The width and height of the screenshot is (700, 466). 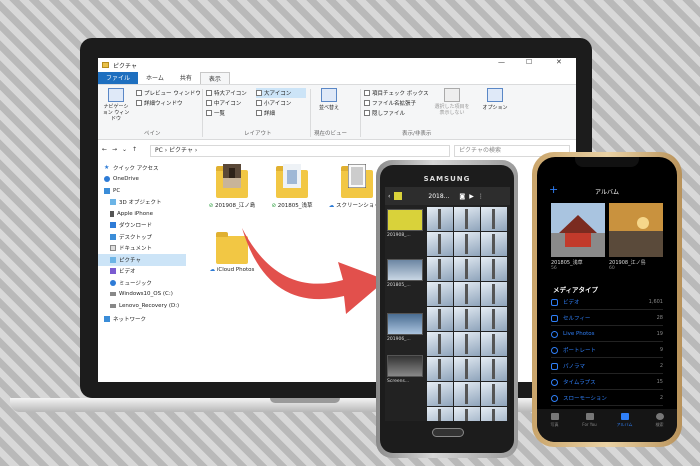 What do you see at coordinates (590, 427) in the screenshot?
I see `tab-for-you: For You` at bounding box center [590, 427].